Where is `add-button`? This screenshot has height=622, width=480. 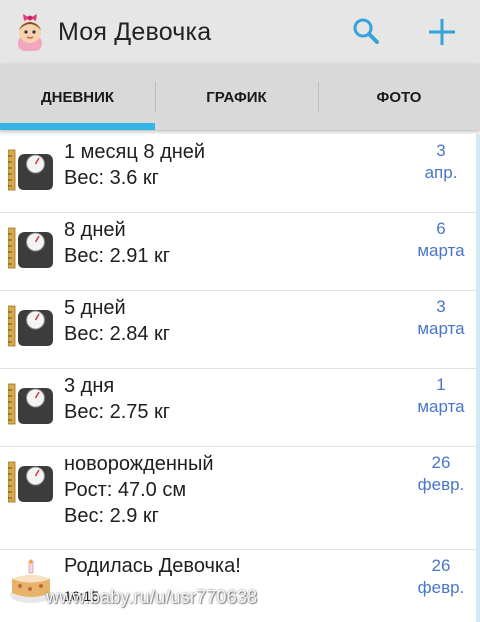 add-button is located at coordinates (442, 32).